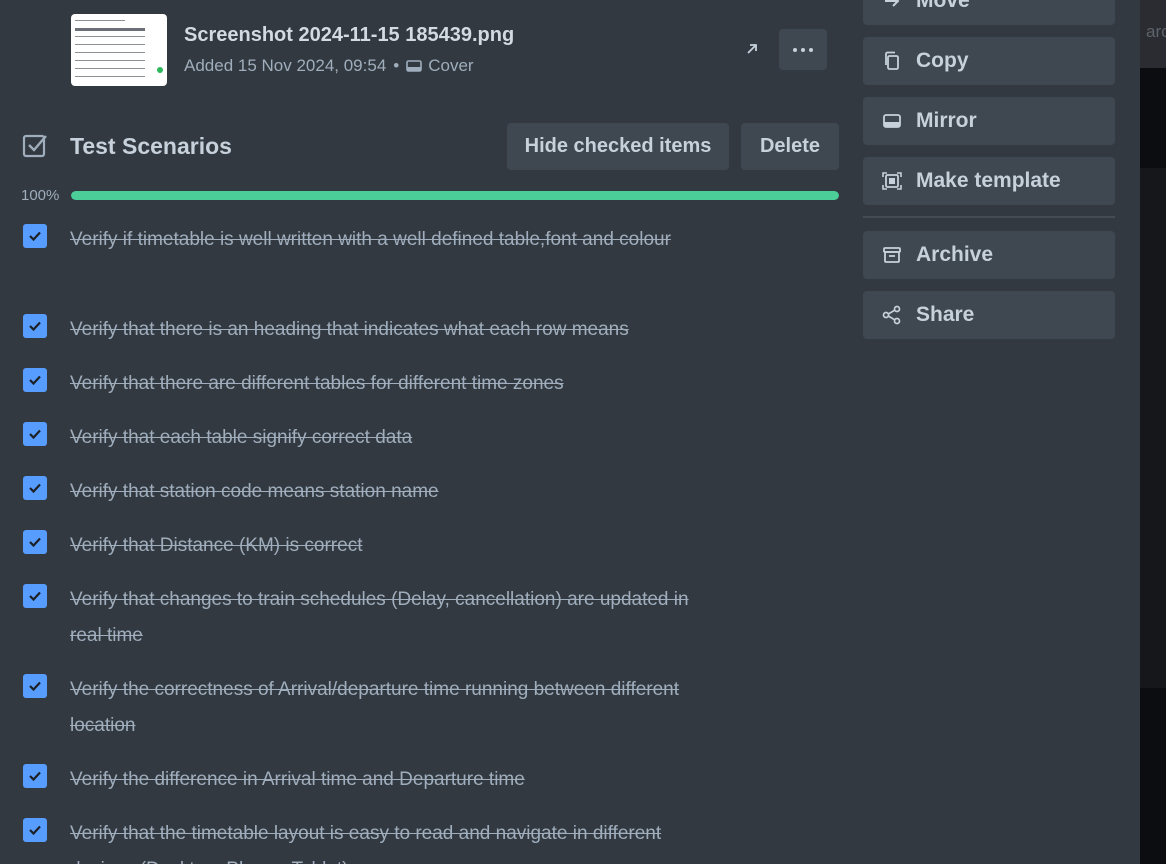 The width and height of the screenshot is (1166, 864). I want to click on copy-label: Copy, so click(942, 60).